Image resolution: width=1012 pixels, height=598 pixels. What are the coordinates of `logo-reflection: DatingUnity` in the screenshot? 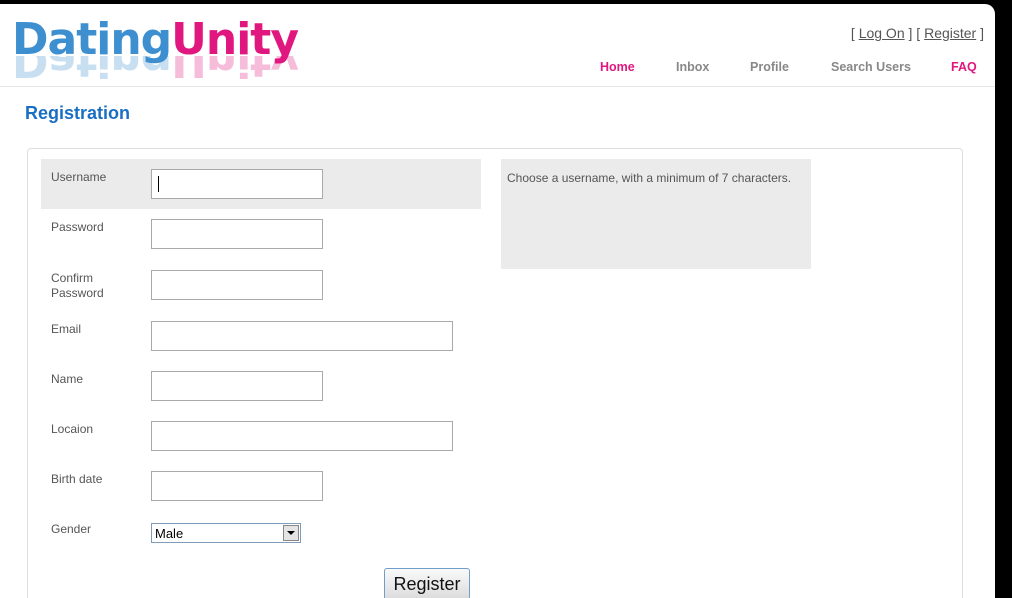 It's located at (155, 70).